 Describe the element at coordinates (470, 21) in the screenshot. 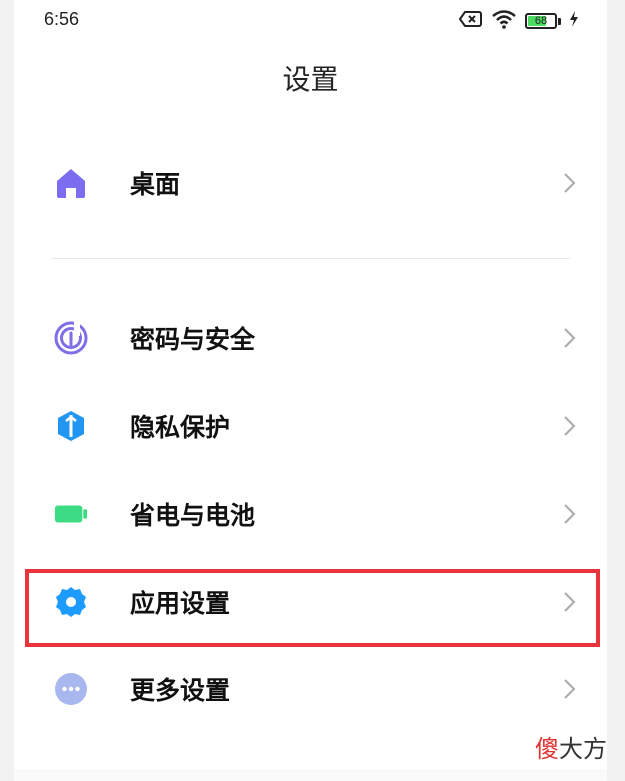

I see `no-sim-icon` at that location.